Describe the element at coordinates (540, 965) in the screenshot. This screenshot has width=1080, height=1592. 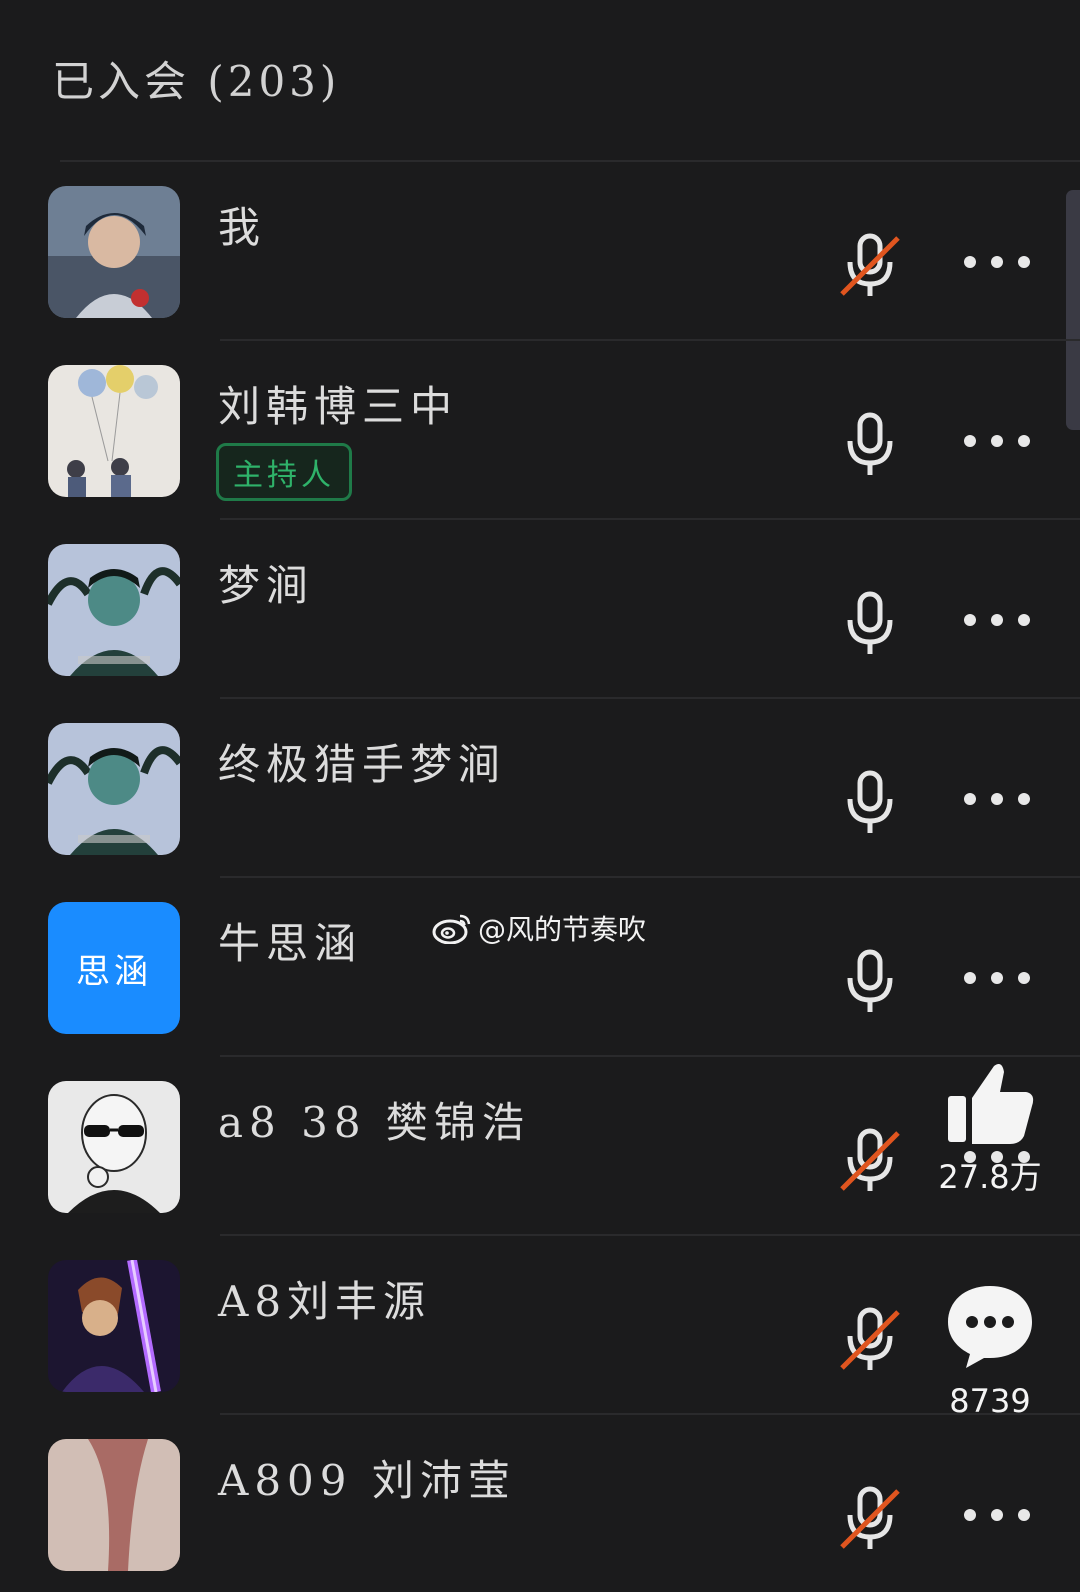
I see `participant-row: 思涵 牛思涵` at that location.